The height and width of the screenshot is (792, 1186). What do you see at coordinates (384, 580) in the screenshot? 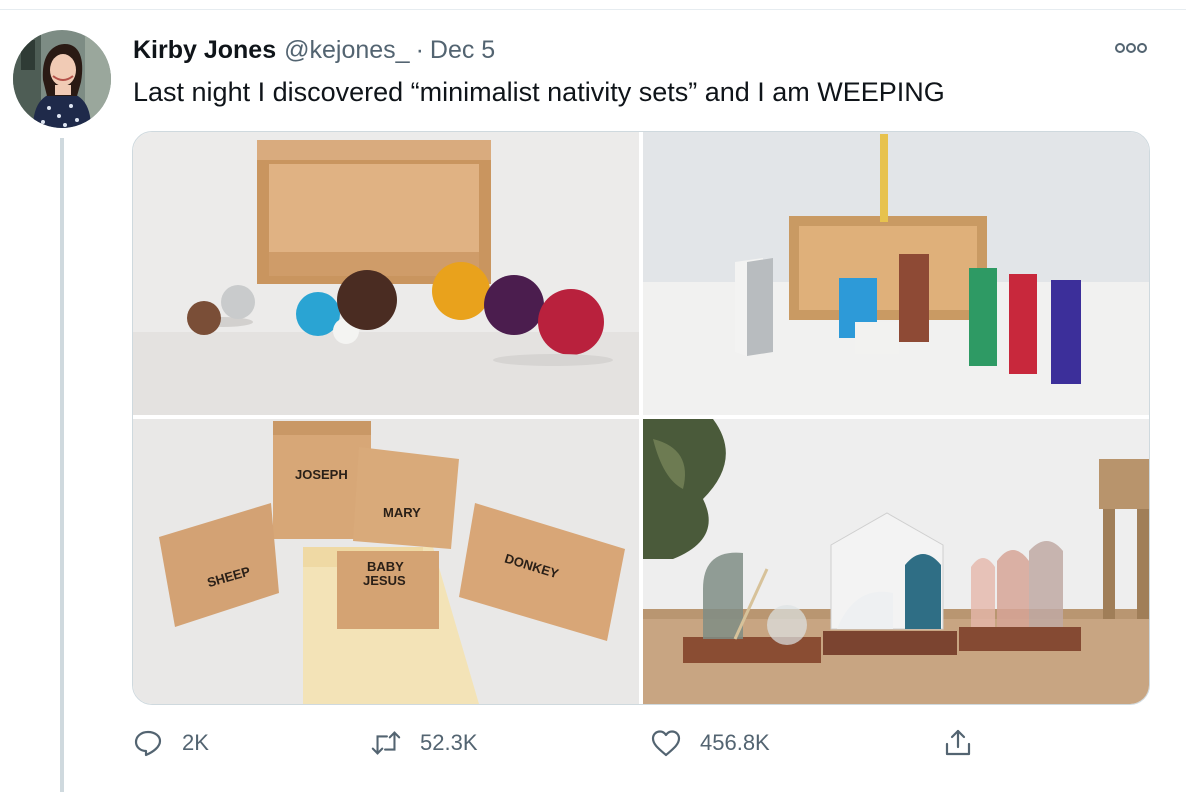
I see `label-jesus: JESUS` at bounding box center [384, 580].